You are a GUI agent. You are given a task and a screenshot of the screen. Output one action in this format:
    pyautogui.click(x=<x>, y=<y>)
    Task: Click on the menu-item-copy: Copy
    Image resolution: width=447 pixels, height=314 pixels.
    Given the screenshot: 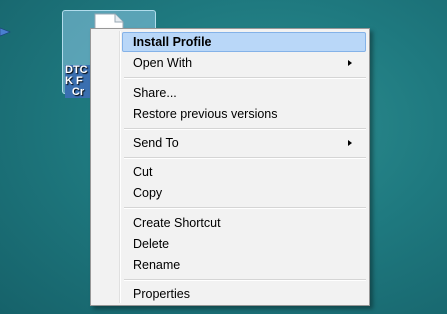 What is the action you would take?
    pyautogui.click(x=244, y=193)
    